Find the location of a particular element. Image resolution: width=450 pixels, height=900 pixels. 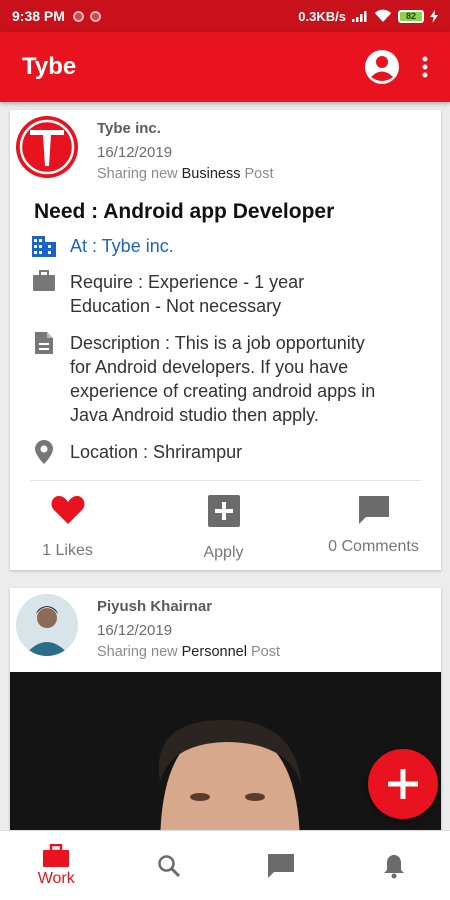

likes-count: 1 Likes is located at coordinates (67, 550).